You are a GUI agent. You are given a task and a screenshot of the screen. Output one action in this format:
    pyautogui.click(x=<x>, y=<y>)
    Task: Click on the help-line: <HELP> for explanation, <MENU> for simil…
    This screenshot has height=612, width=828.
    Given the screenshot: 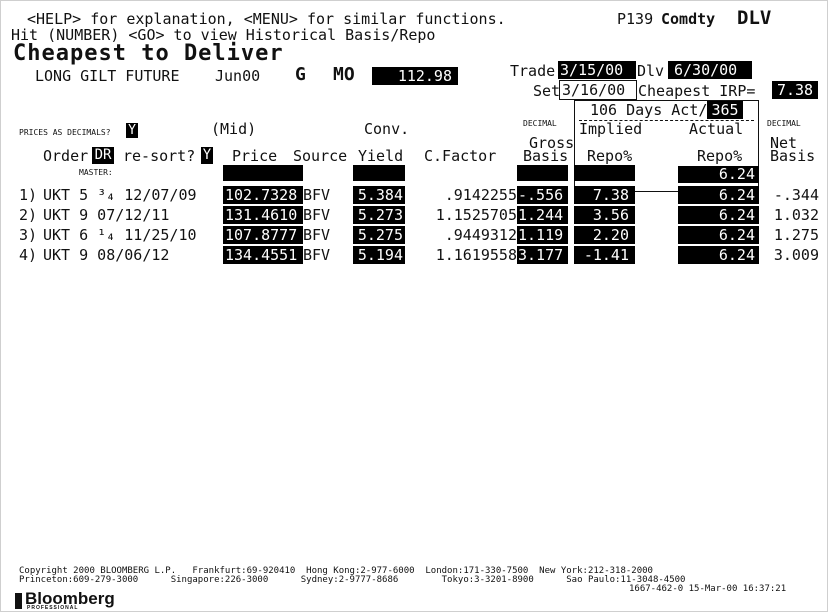 What is the action you would take?
    pyautogui.click(x=266, y=19)
    